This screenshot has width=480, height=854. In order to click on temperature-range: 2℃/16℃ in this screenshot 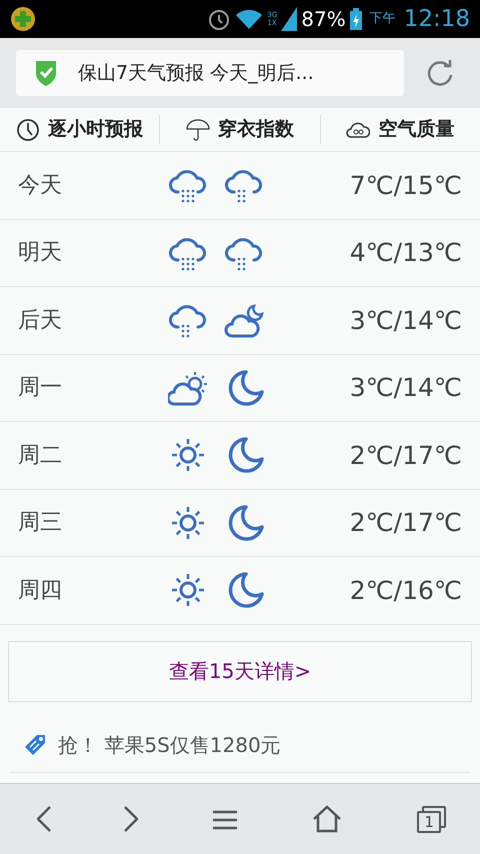, I will do `click(406, 590)`.